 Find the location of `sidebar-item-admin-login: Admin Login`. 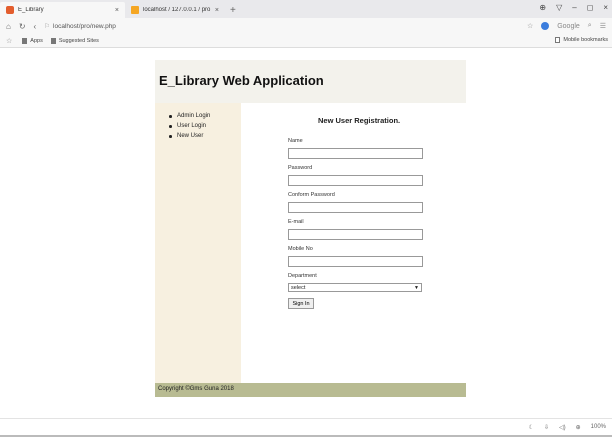

sidebar-item-admin-login: Admin Login is located at coordinates (205, 116).